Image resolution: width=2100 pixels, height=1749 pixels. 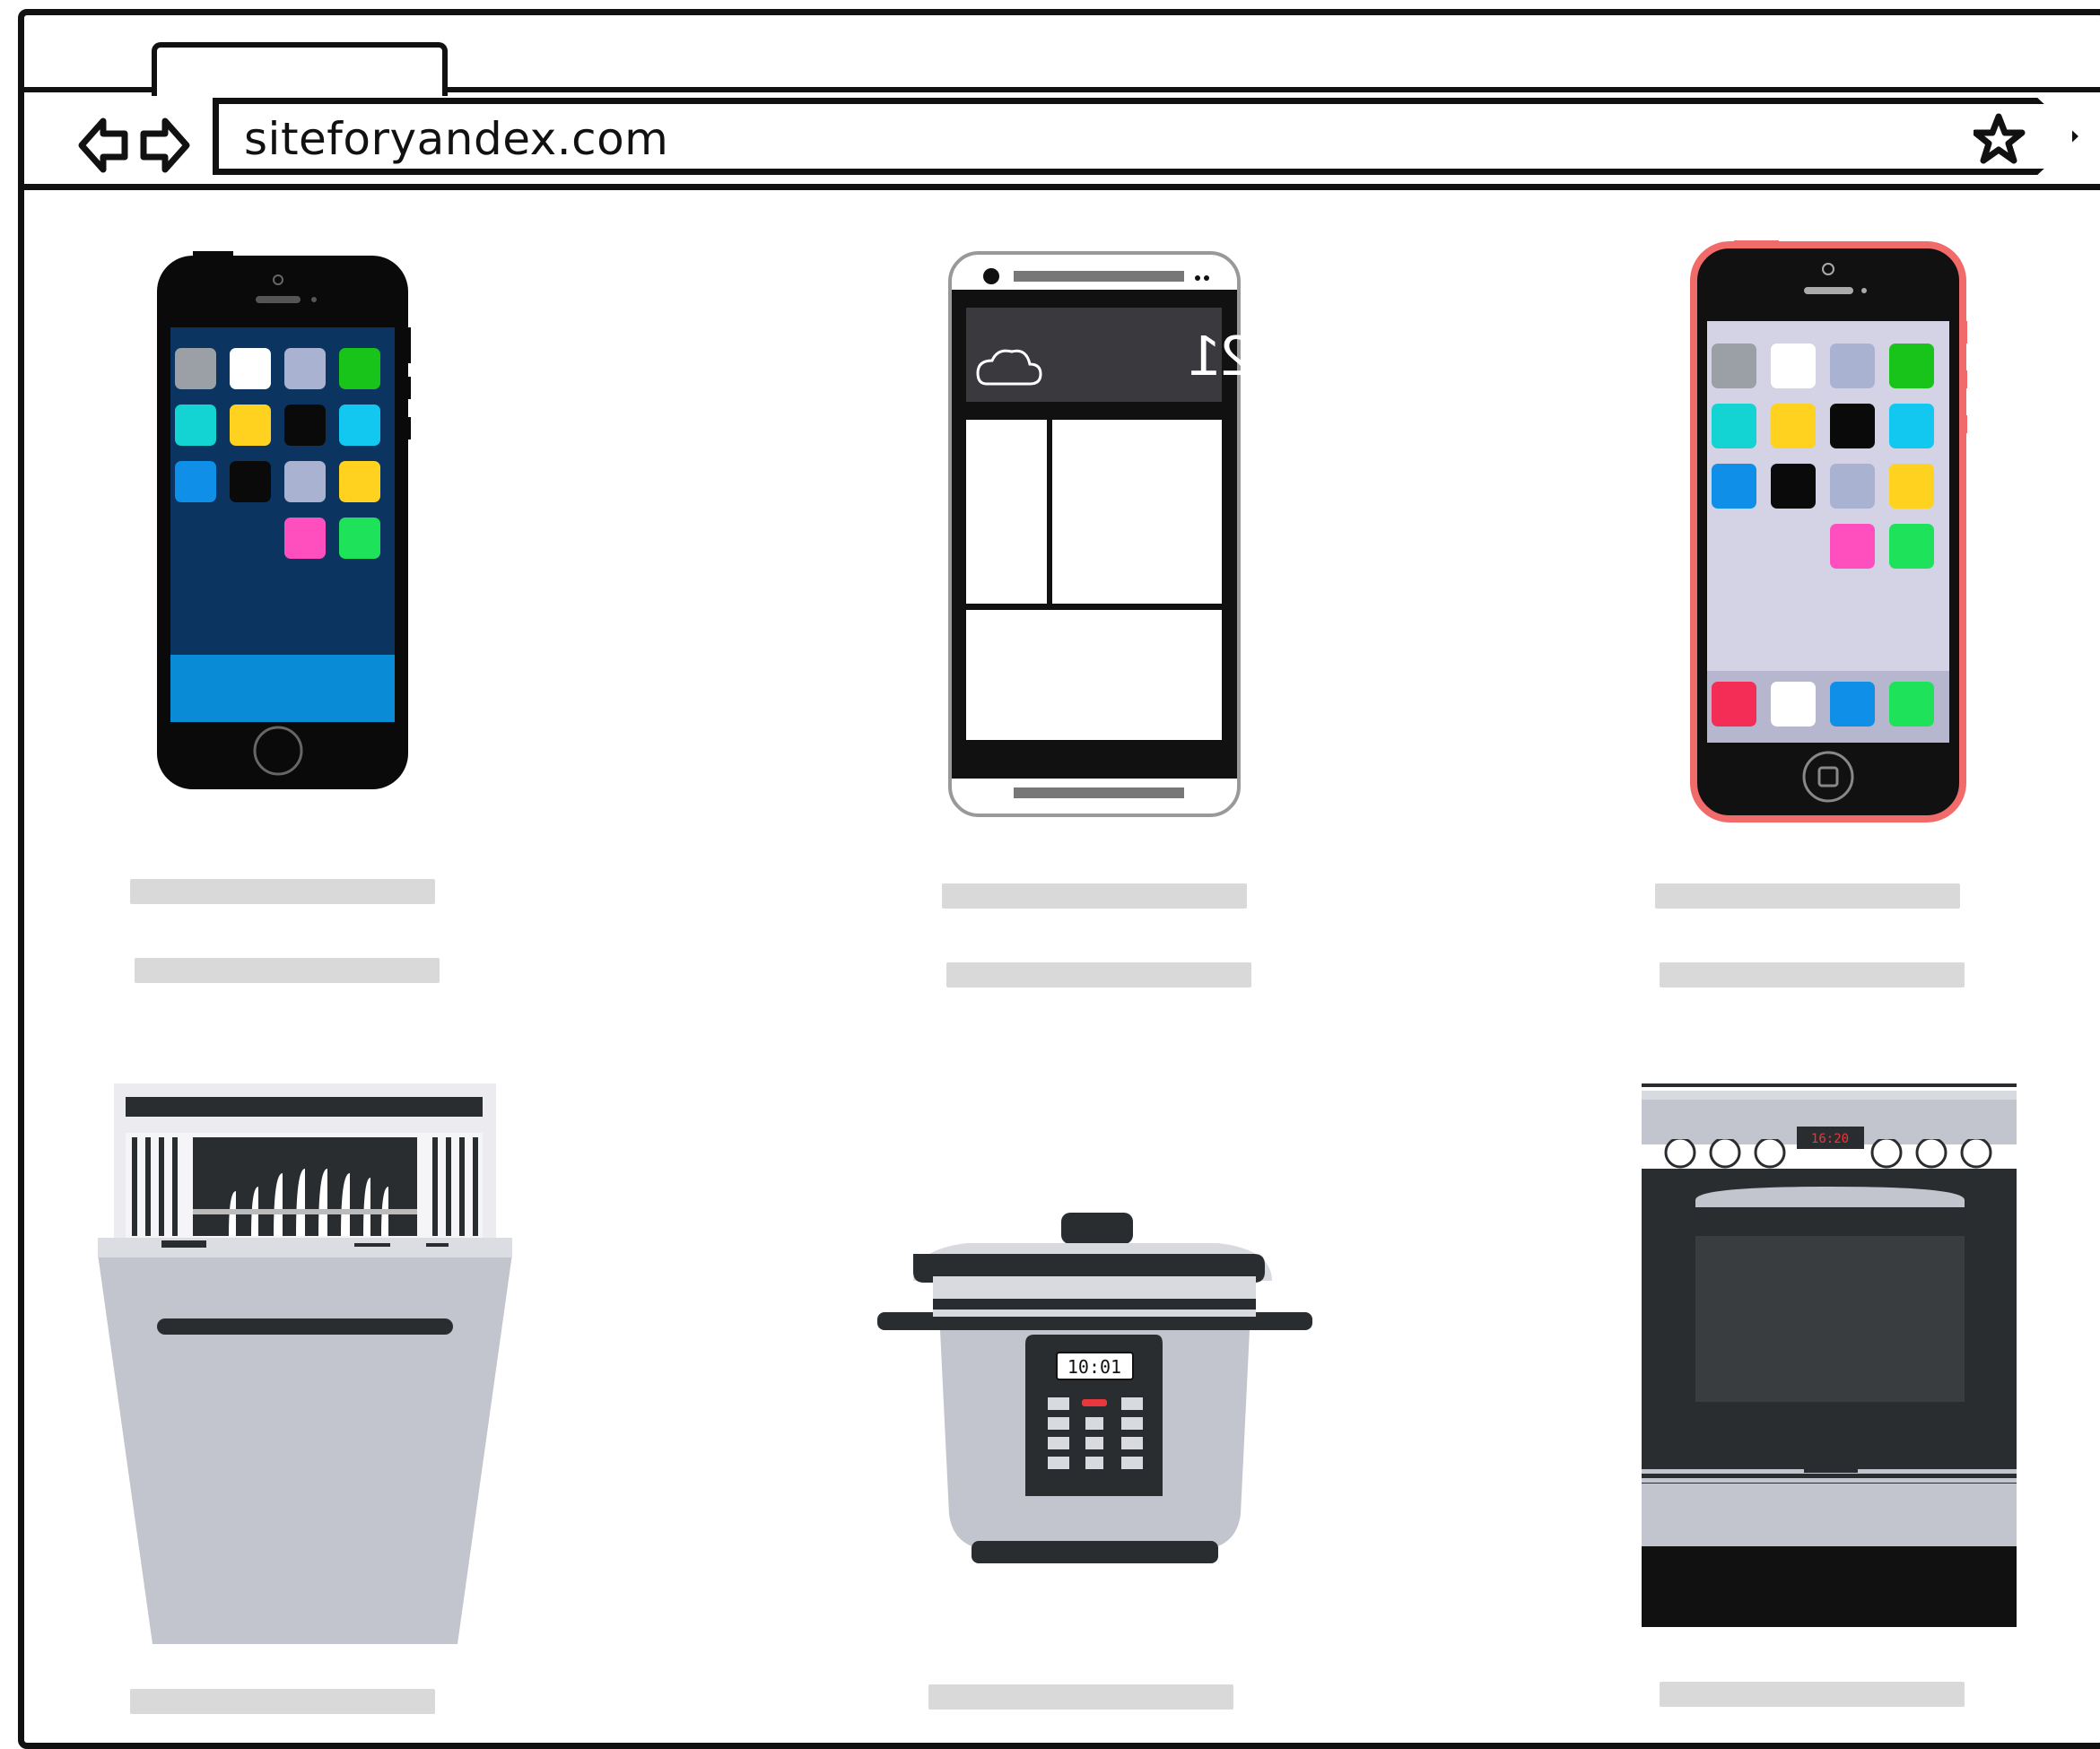 I want to click on url-text: siteforyandex.com, so click(x=457, y=139).